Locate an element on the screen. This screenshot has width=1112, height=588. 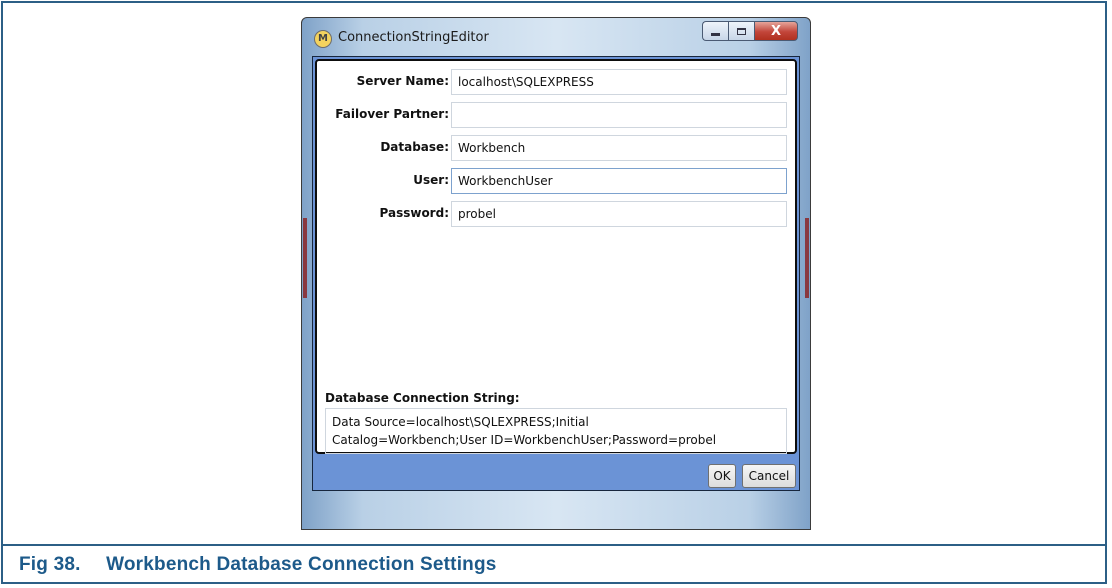
figure-number: Fig 38. is located at coordinates (50, 564).